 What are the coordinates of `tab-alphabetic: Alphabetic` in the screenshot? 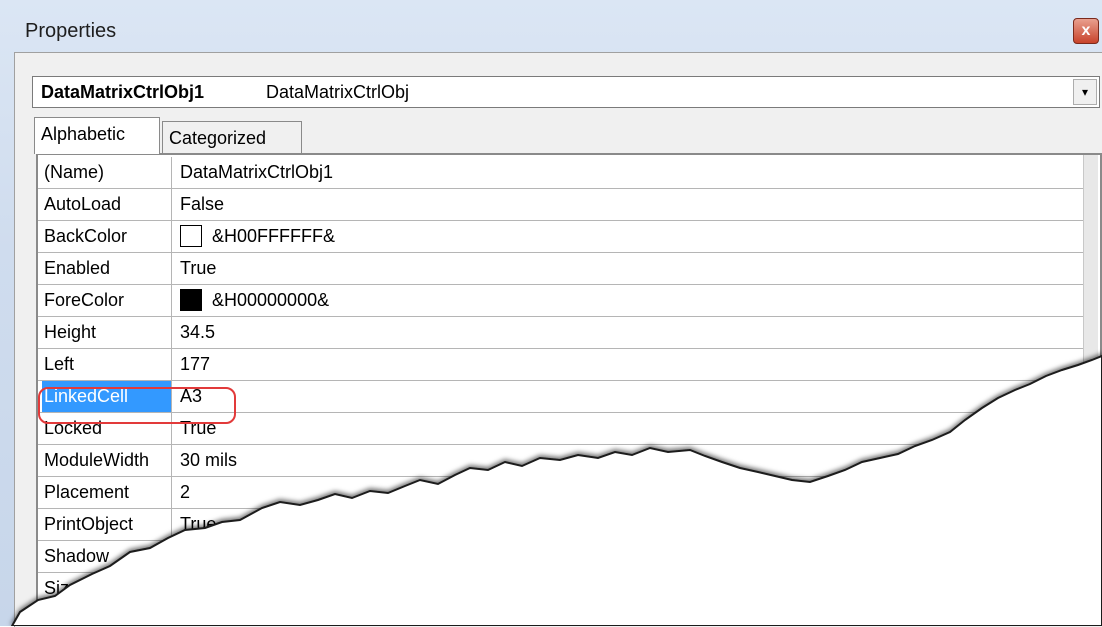 It's located at (97, 135).